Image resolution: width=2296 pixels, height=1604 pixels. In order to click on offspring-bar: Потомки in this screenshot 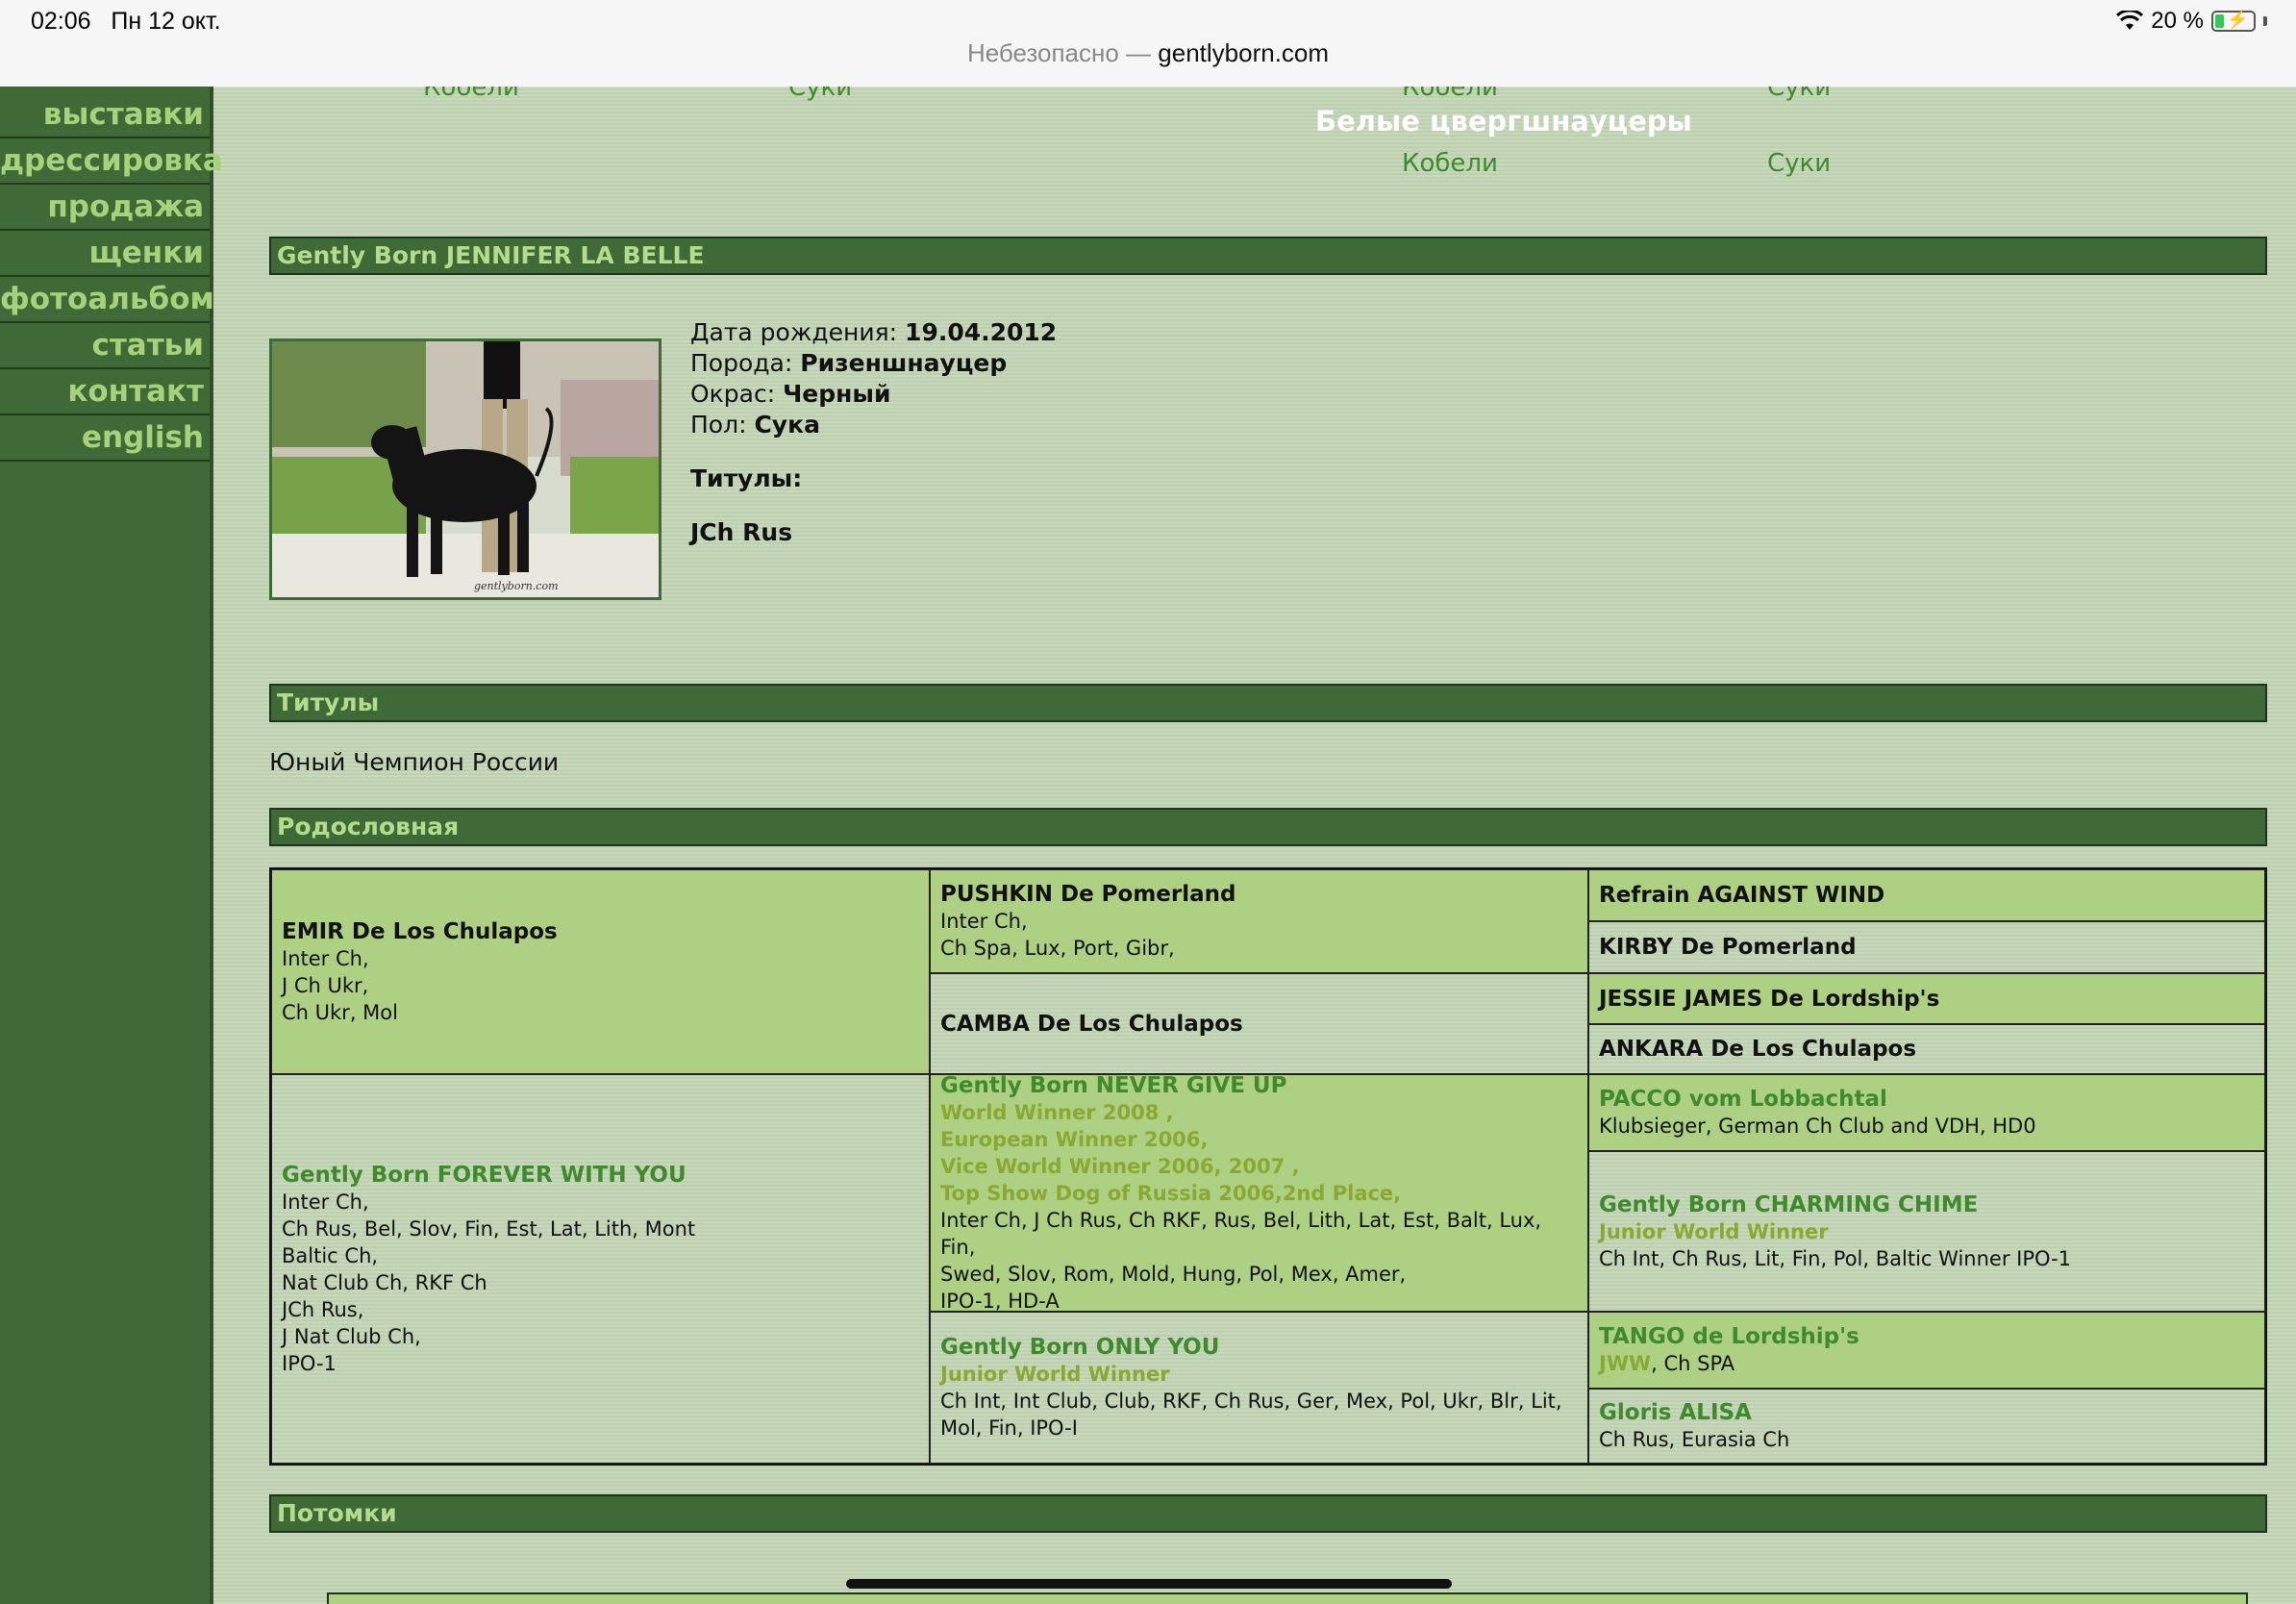, I will do `click(1268, 1513)`.